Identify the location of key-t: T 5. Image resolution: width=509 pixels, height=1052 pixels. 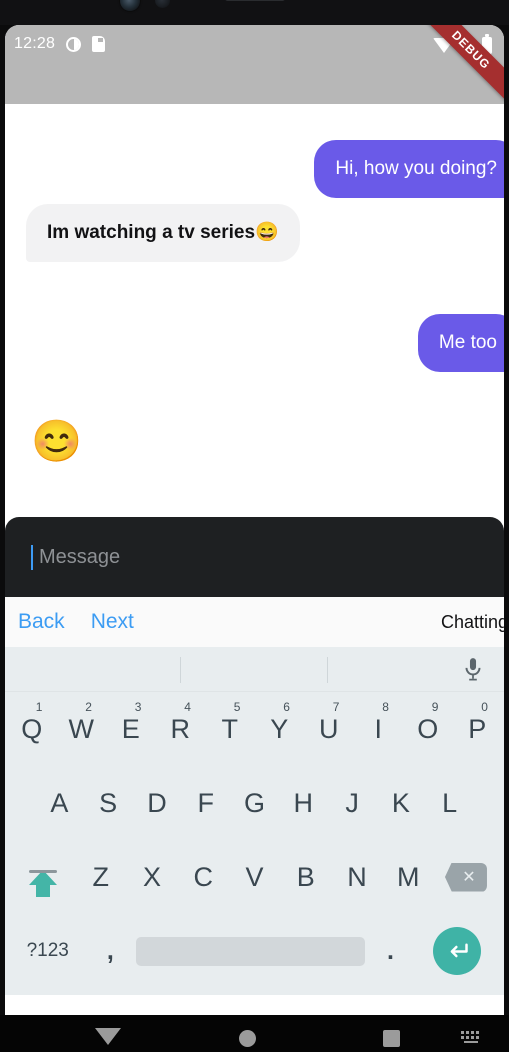
(230, 729).